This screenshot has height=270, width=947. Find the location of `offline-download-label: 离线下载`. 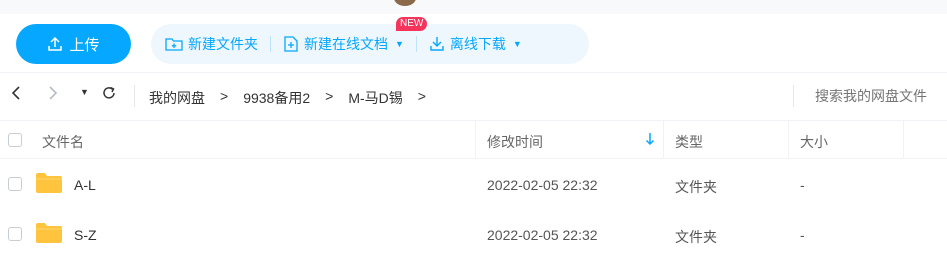

offline-download-label: 离线下载 is located at coordinates (477, 44).